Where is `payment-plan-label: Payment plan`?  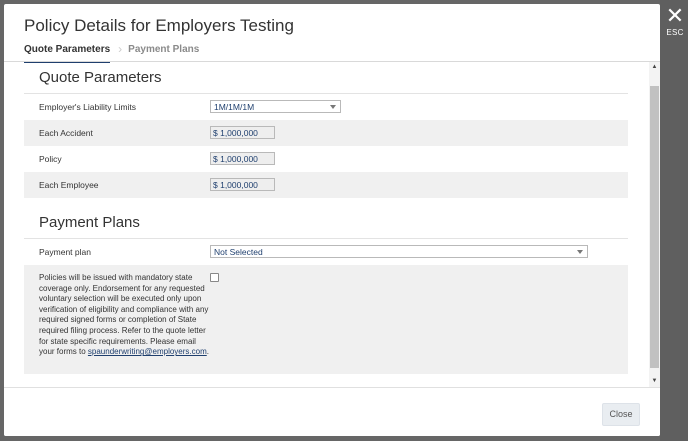
payment-plan-label: Payment plan is located at coordinates (65, 252).